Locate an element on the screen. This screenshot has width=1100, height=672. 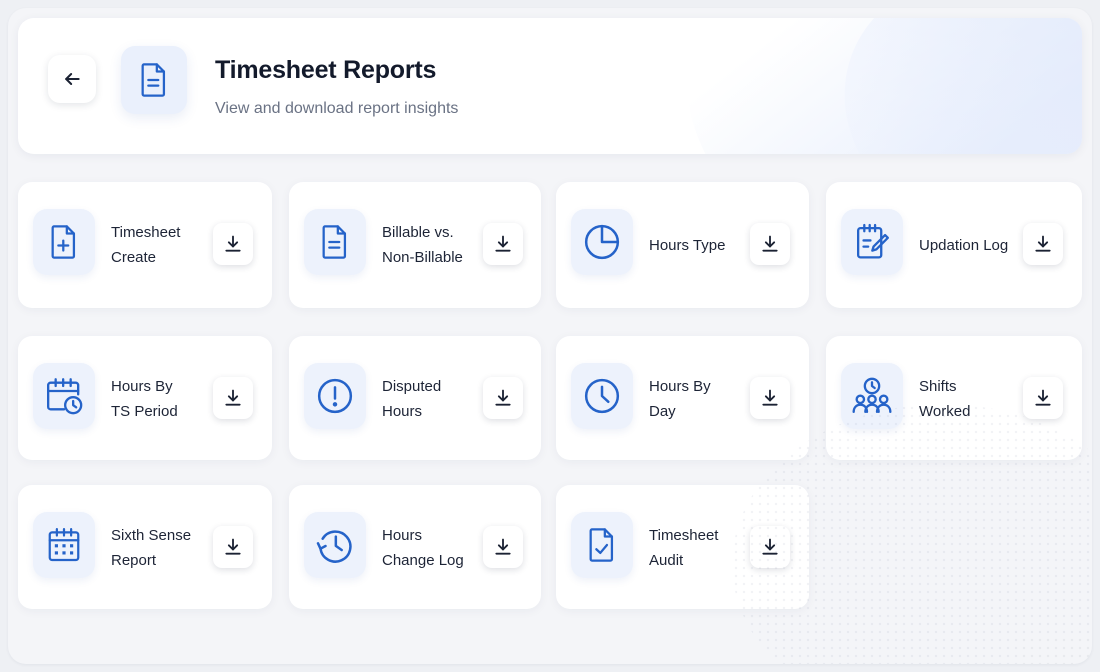
report-label-line1: Hours Type is located at coordinates (687, 245).